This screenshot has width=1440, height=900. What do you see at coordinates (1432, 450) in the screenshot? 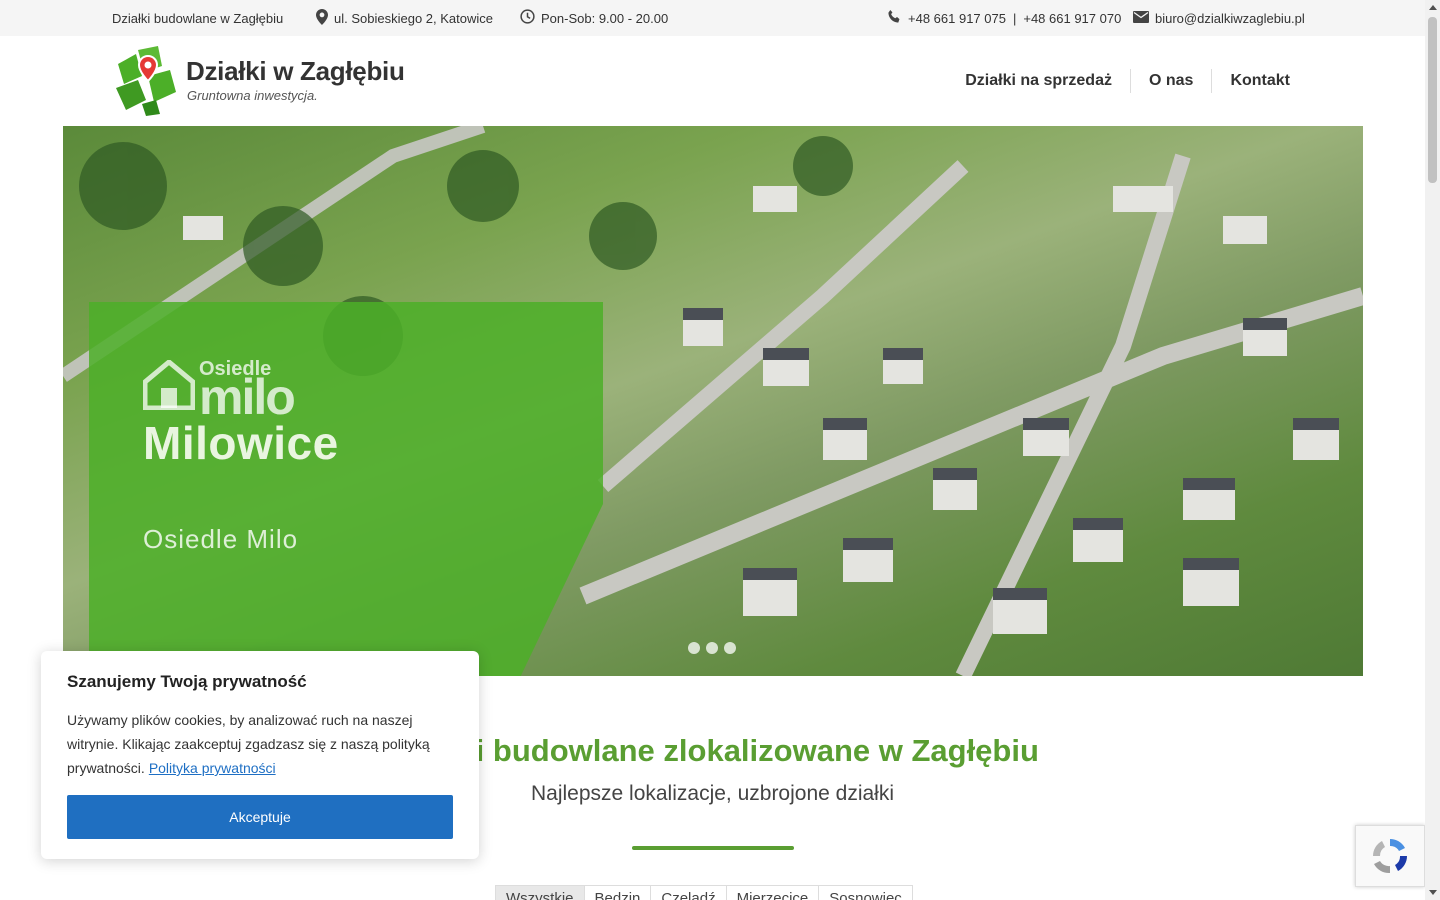
I see `page-scrollbar` at bounding box center [1432, 450].